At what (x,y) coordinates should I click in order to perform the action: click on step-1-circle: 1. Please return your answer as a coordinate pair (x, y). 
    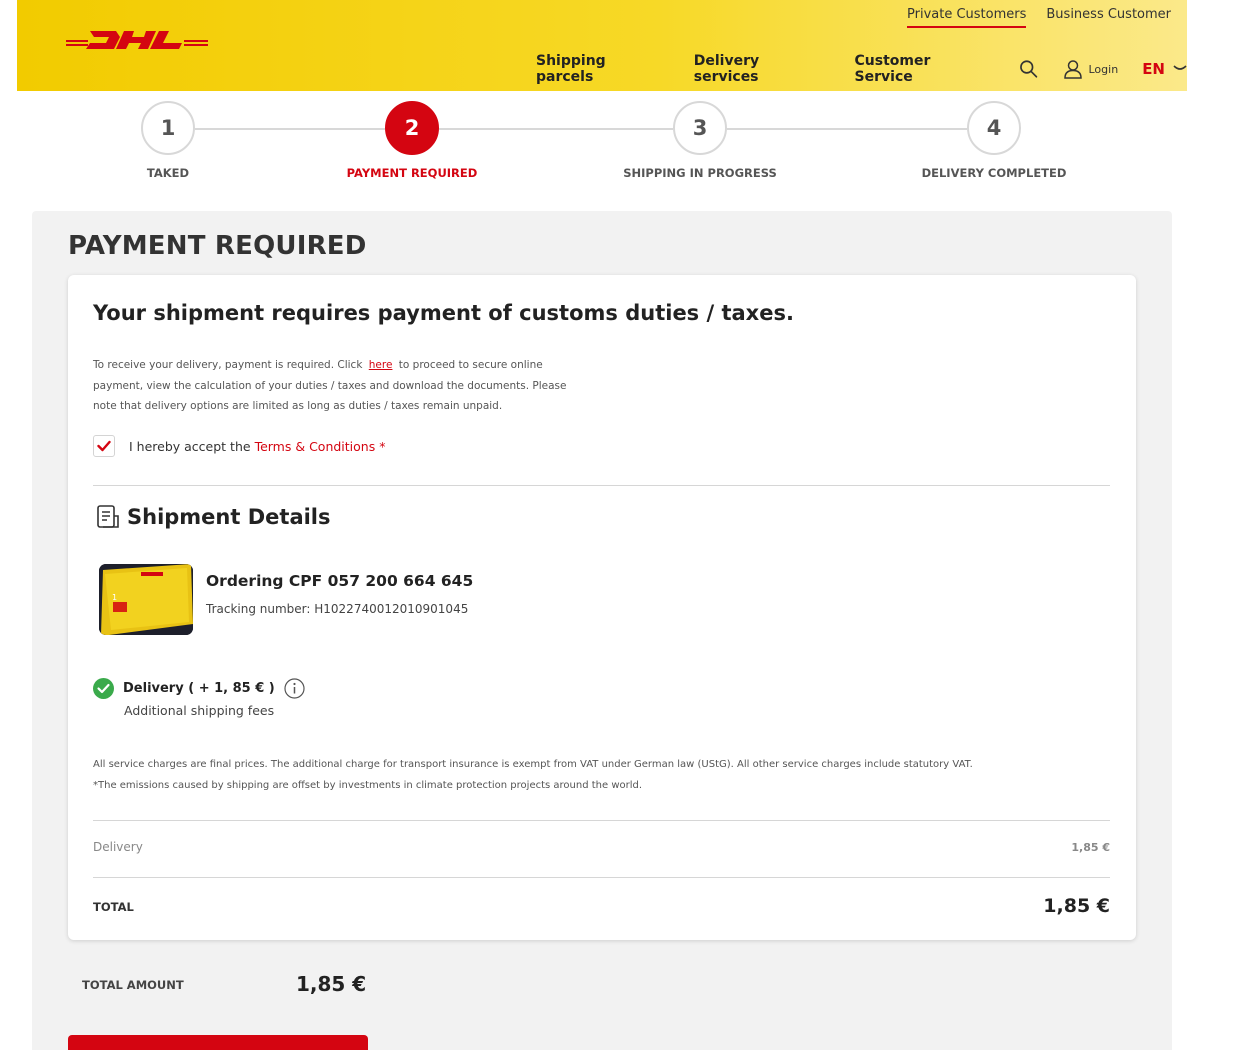
    Looking at the image, I should click on (168, 128).